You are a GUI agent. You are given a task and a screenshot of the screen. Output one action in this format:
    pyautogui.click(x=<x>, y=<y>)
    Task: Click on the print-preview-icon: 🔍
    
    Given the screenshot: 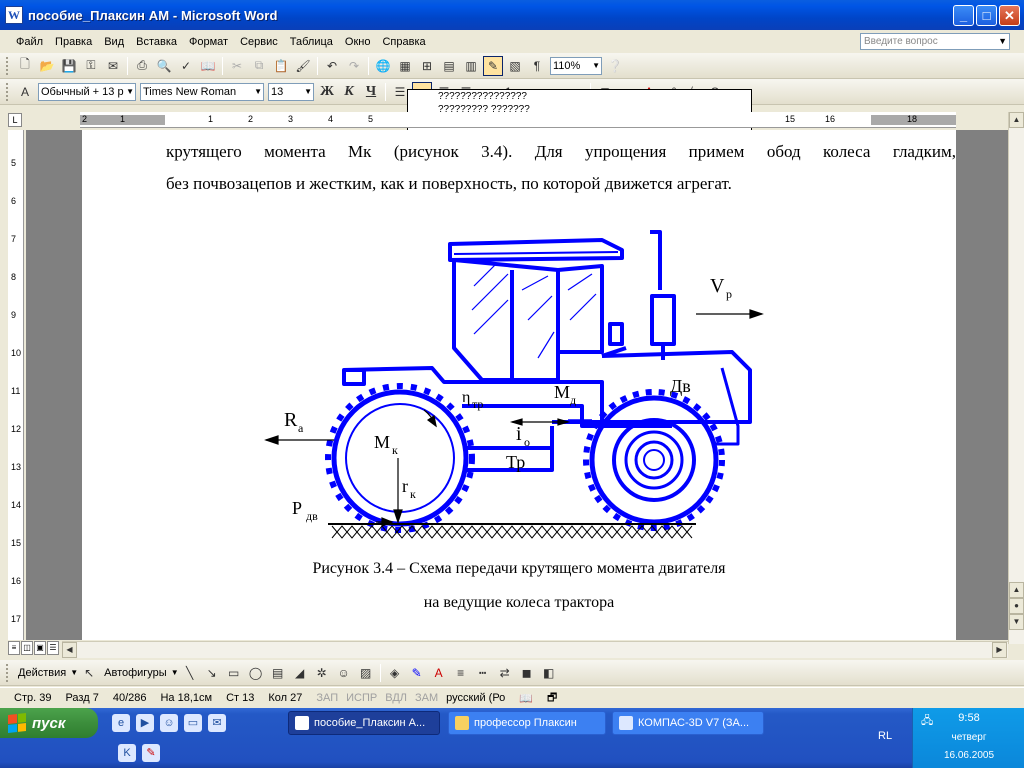 What is the action you would take?
    pyautogui.click(x=164, y=66)
    